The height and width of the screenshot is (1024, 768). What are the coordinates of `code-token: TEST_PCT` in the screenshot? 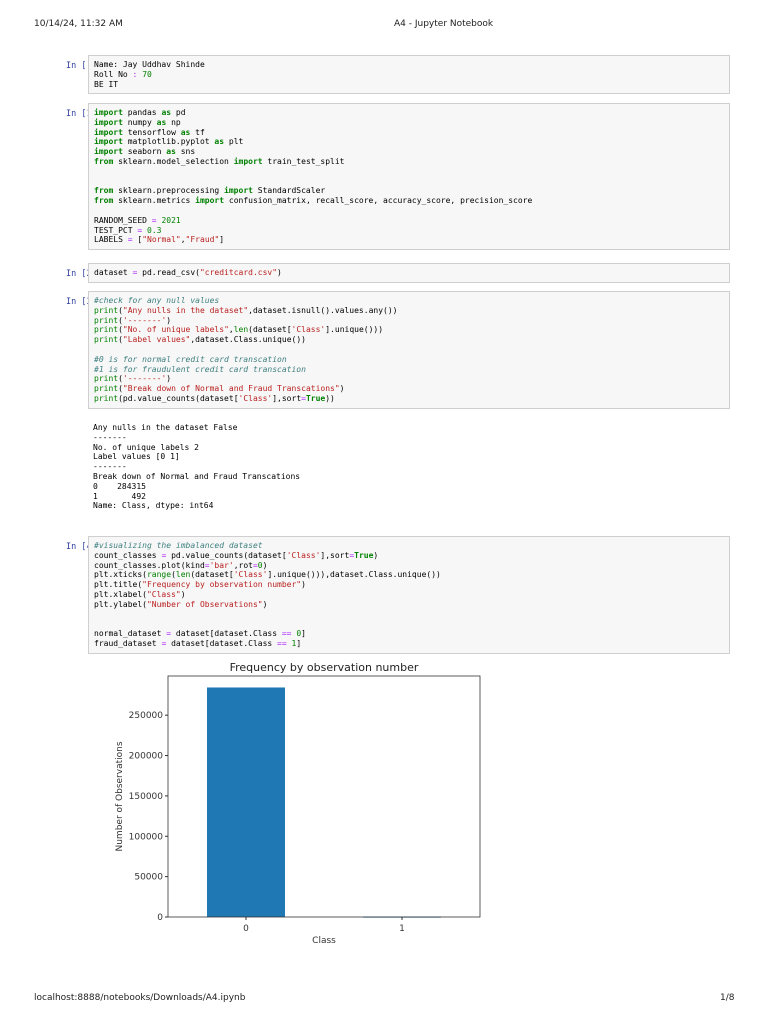 It's located at (116, 230).